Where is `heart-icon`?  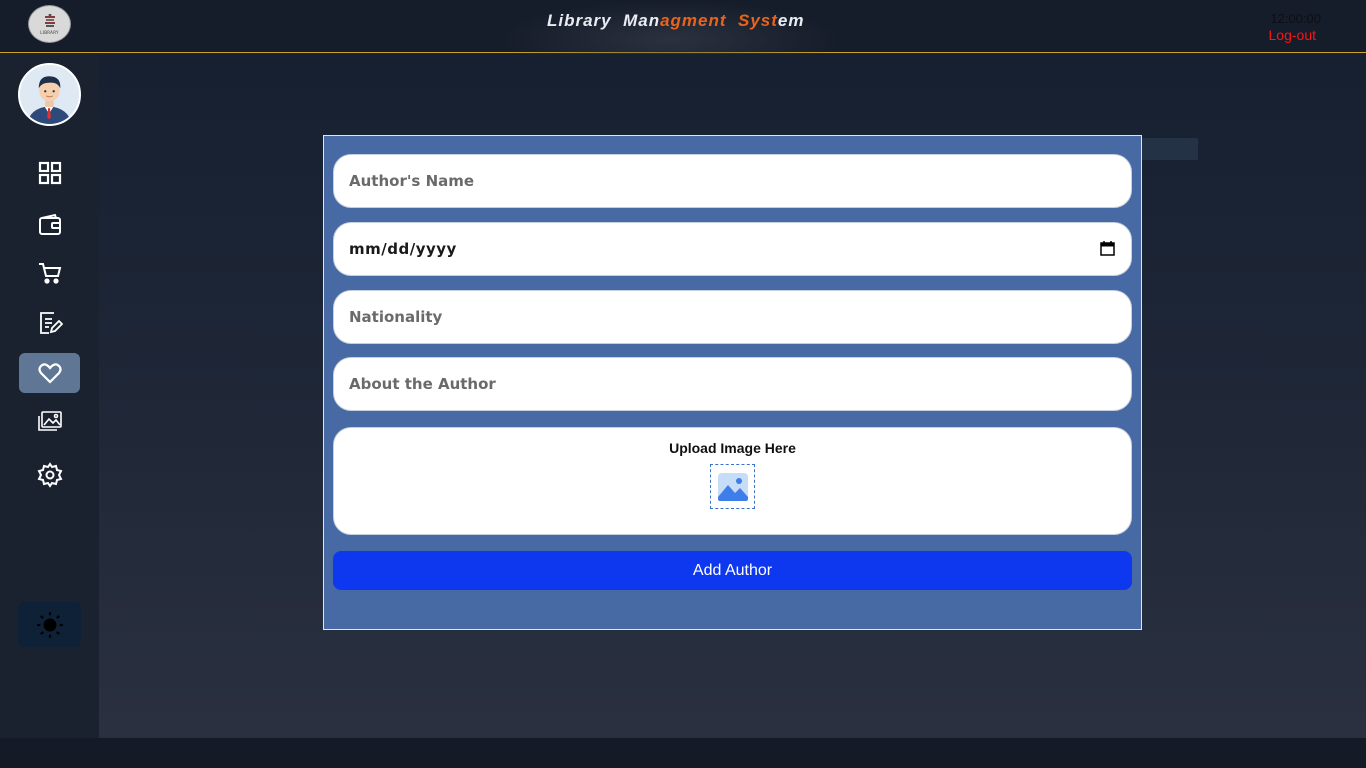 heart-icon is located at coordinates (49, 373).